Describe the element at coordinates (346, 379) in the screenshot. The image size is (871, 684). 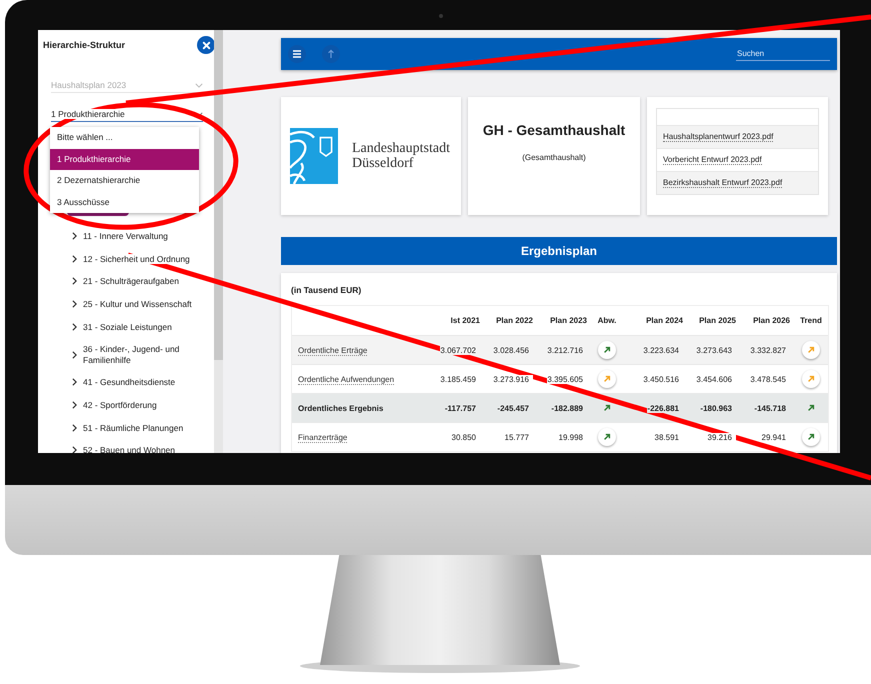
I see `row-label-link: Ordentliche Aufwendungen` at that location.